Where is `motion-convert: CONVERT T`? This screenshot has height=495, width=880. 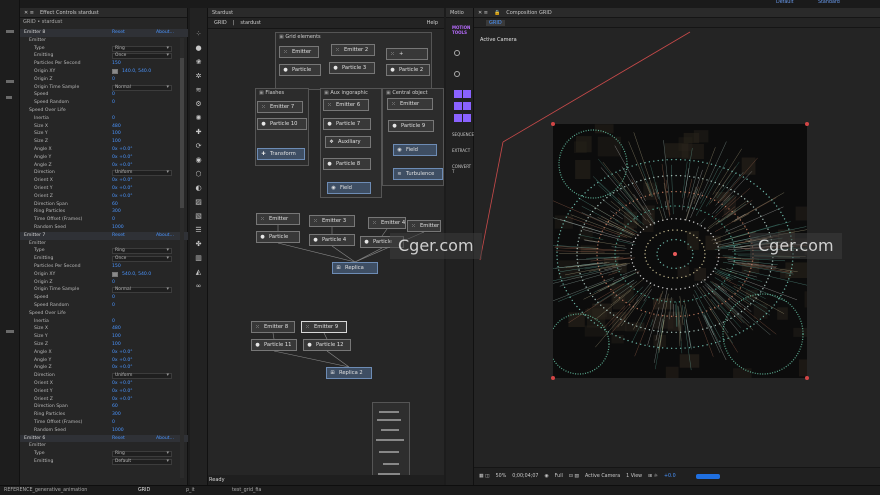
motion-convert: CONVERT T is located at coordinates (462, 169).